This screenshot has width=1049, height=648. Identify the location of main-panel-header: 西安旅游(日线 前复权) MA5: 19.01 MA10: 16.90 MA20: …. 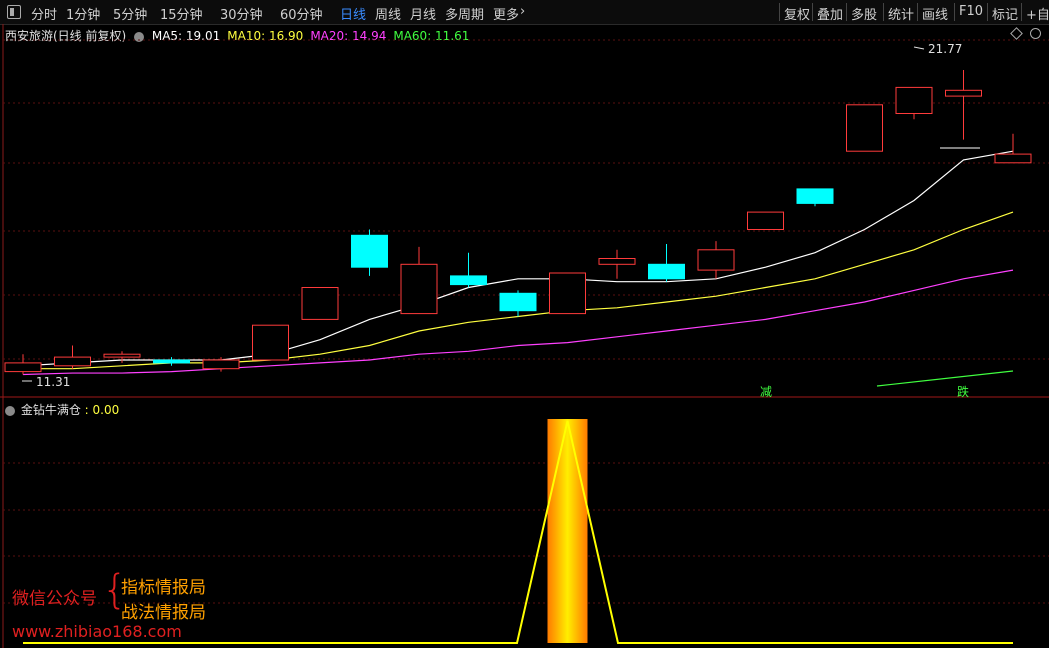
(237, 35).